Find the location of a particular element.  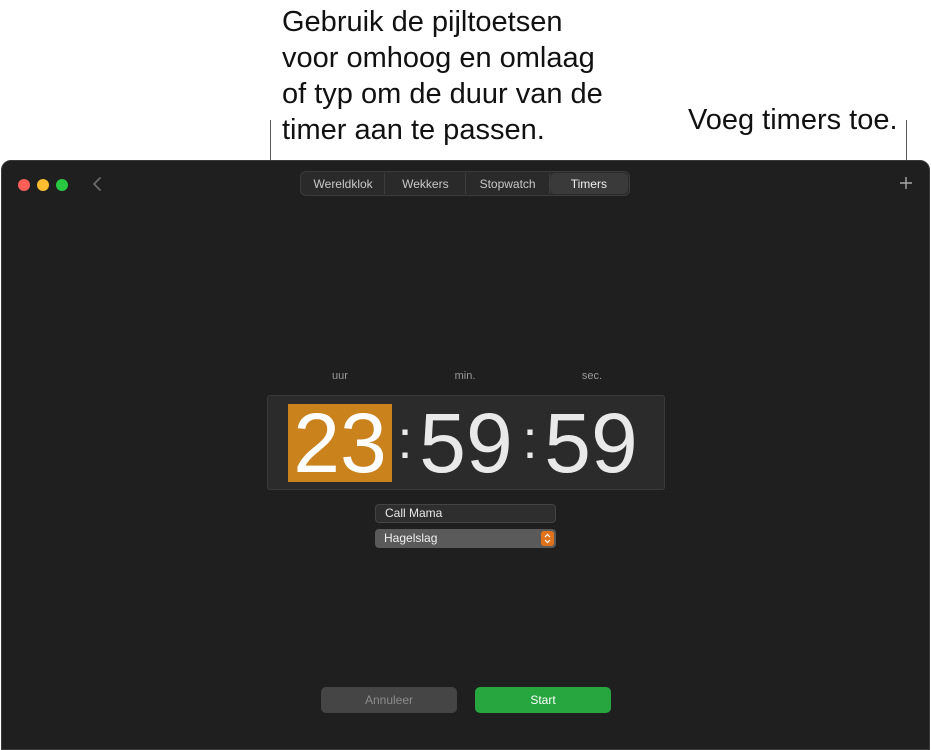

minutes-label: min. is located at coordinates (465, 376).